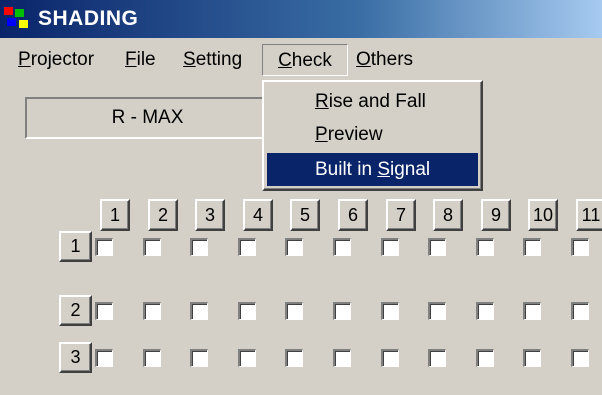 The width and height of the screenshot is (602, 395). I want to click on column-button-11: 11, so click(589, 215).